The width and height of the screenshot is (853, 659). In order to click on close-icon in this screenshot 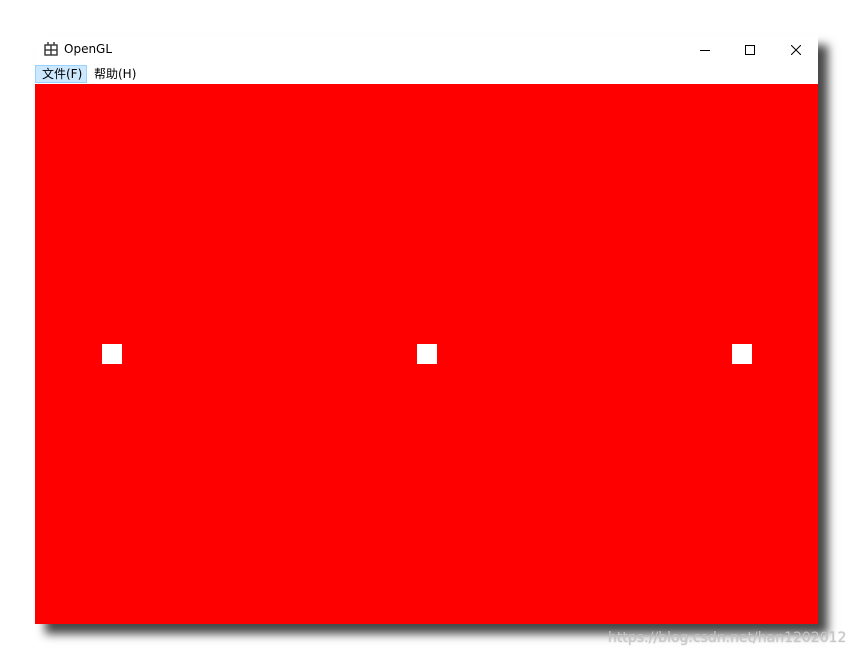, I will do `click(796, 49)`.